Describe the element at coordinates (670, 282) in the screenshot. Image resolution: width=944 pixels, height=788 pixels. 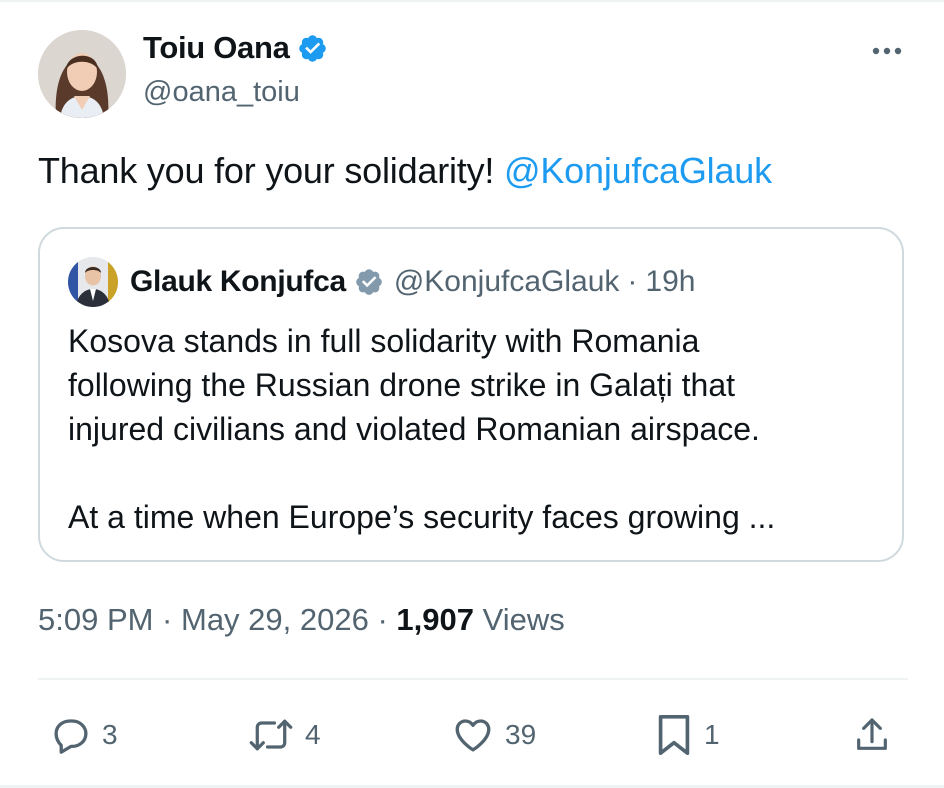
I see `quoted-timestamp: 19h` at that location.